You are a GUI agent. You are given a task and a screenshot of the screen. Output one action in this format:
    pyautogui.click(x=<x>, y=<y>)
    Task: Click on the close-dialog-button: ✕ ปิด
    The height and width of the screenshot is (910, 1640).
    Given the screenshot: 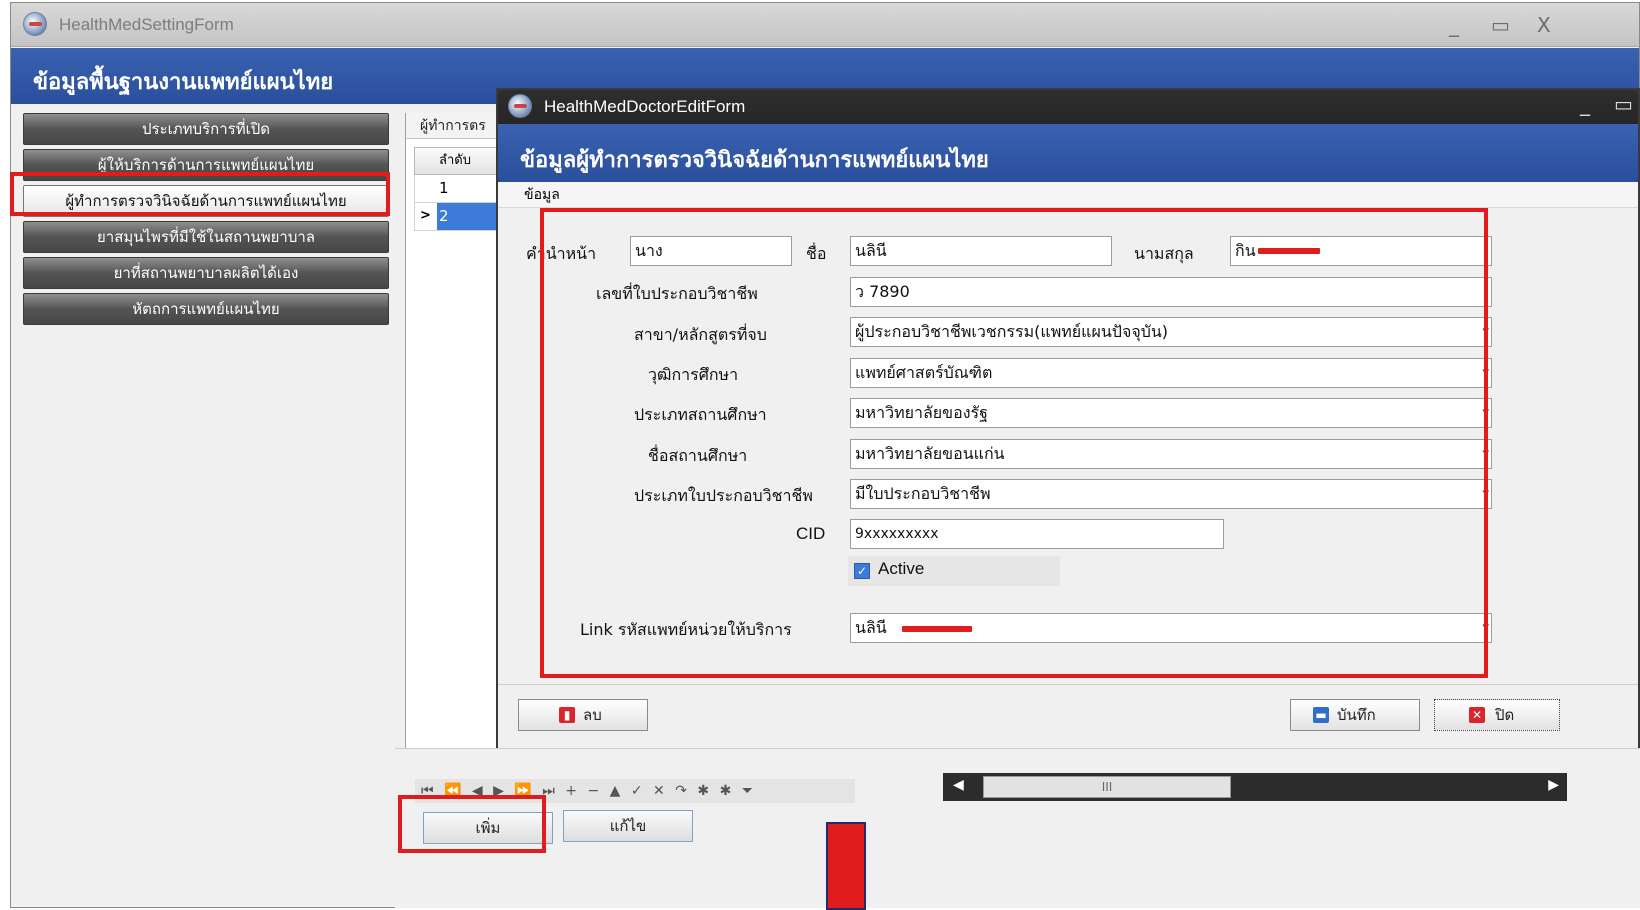 What is the action you would take?
    pyautogui.click(x=1497, y=715)
    